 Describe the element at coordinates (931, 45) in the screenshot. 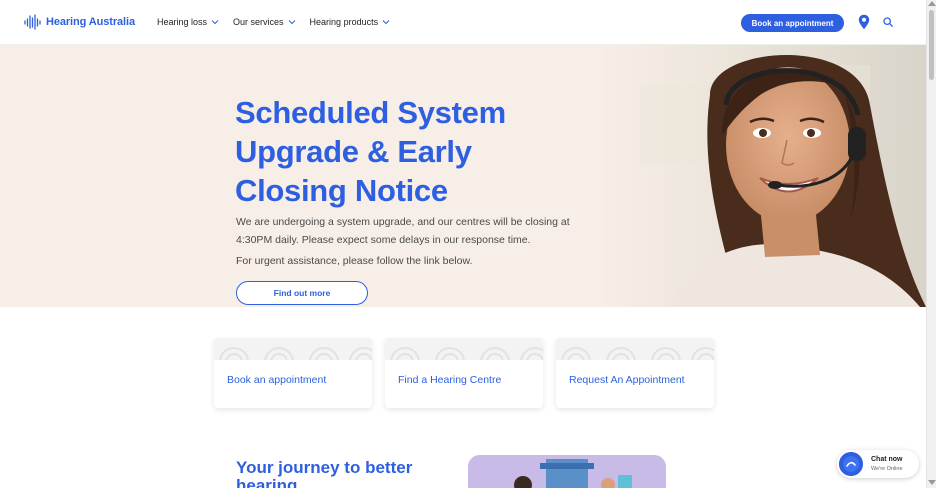

I see `scroll-thumb` at that location.